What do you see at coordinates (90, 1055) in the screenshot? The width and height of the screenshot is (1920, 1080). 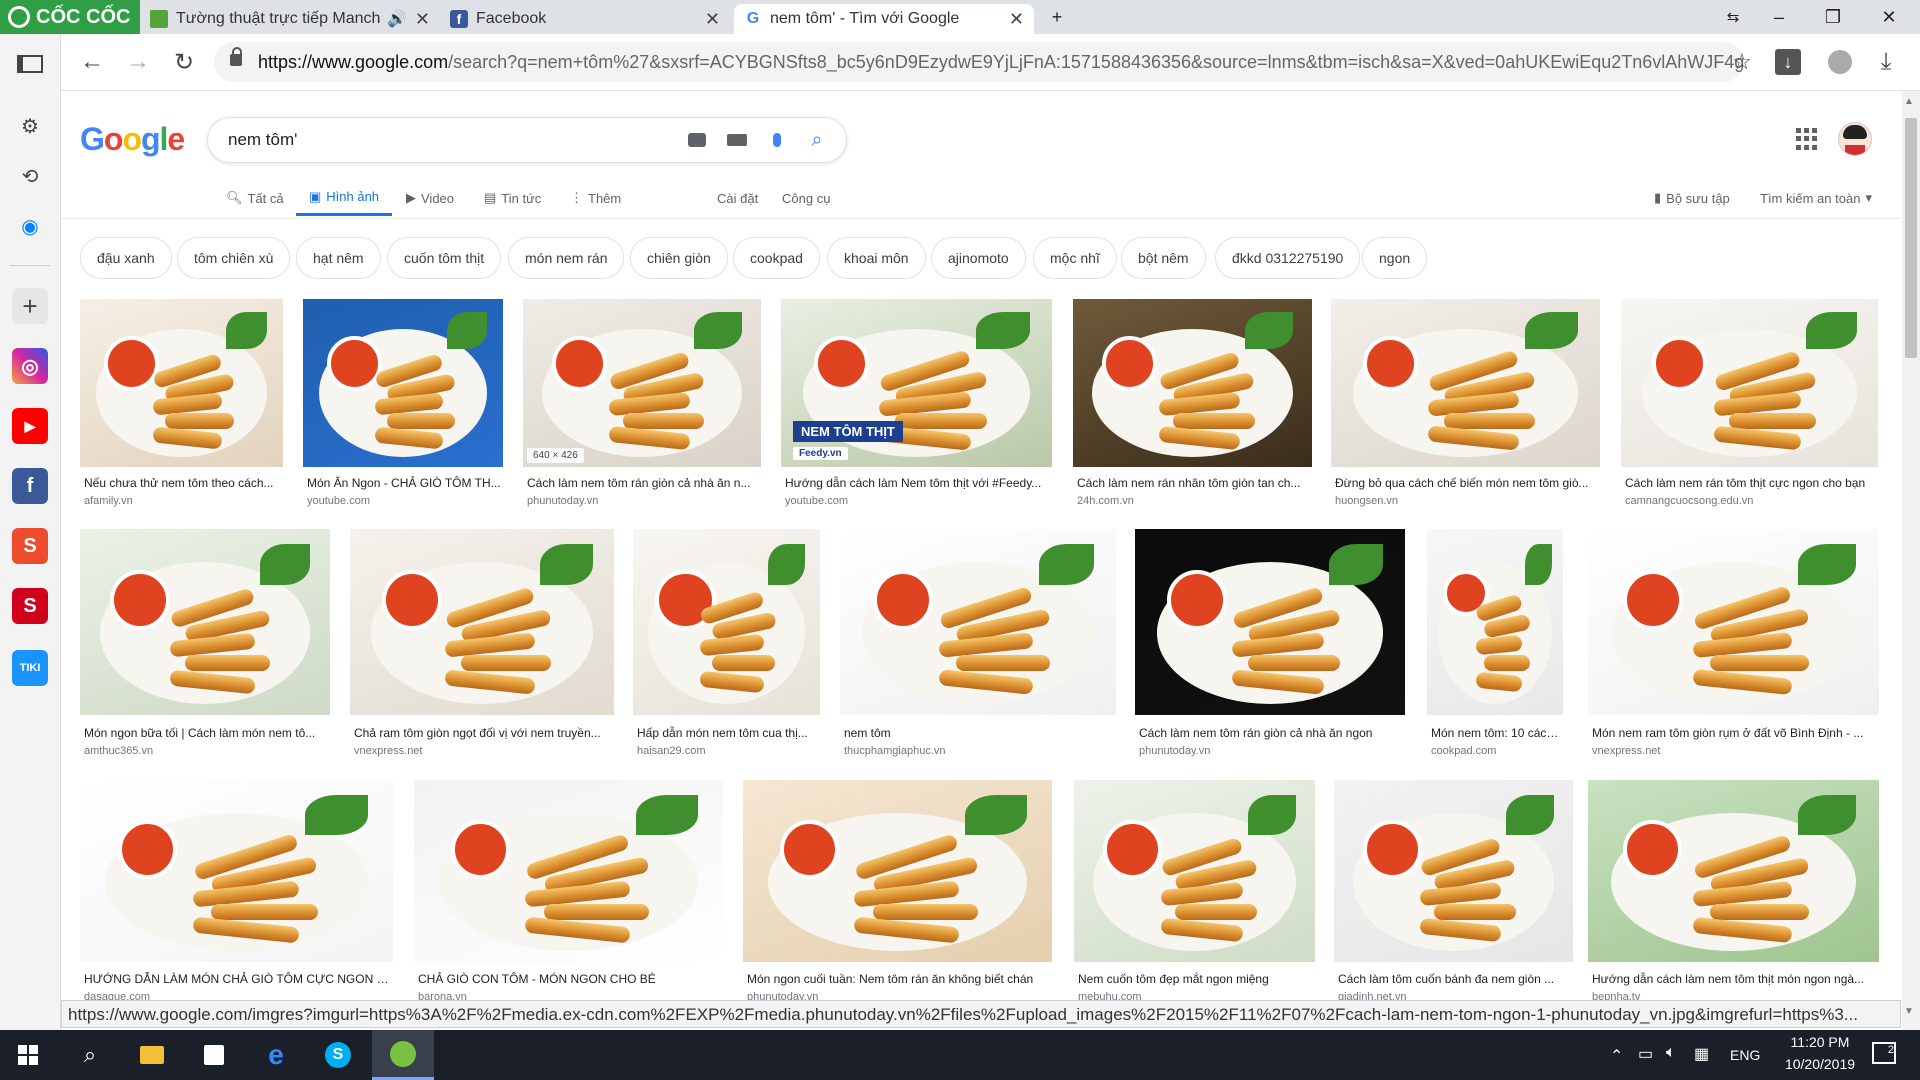 I see `taskbar-search-icon: ⌕` at bounding box center [90, 1055].